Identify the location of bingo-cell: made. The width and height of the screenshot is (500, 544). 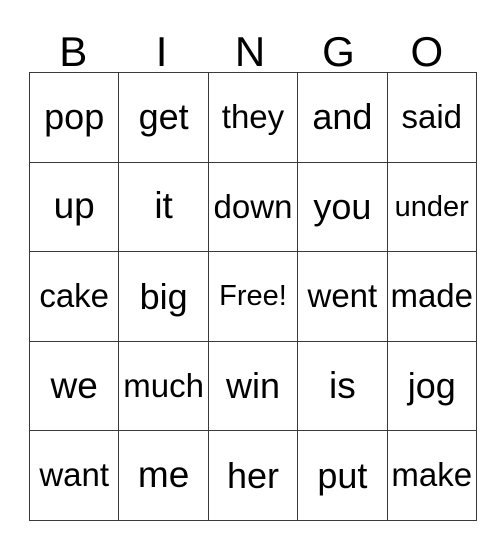
(431, 296).